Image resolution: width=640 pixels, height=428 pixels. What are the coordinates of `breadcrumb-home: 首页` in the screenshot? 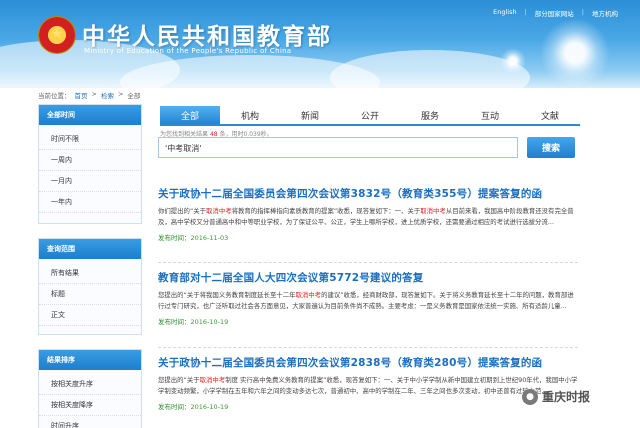 It's located at (81, 95).